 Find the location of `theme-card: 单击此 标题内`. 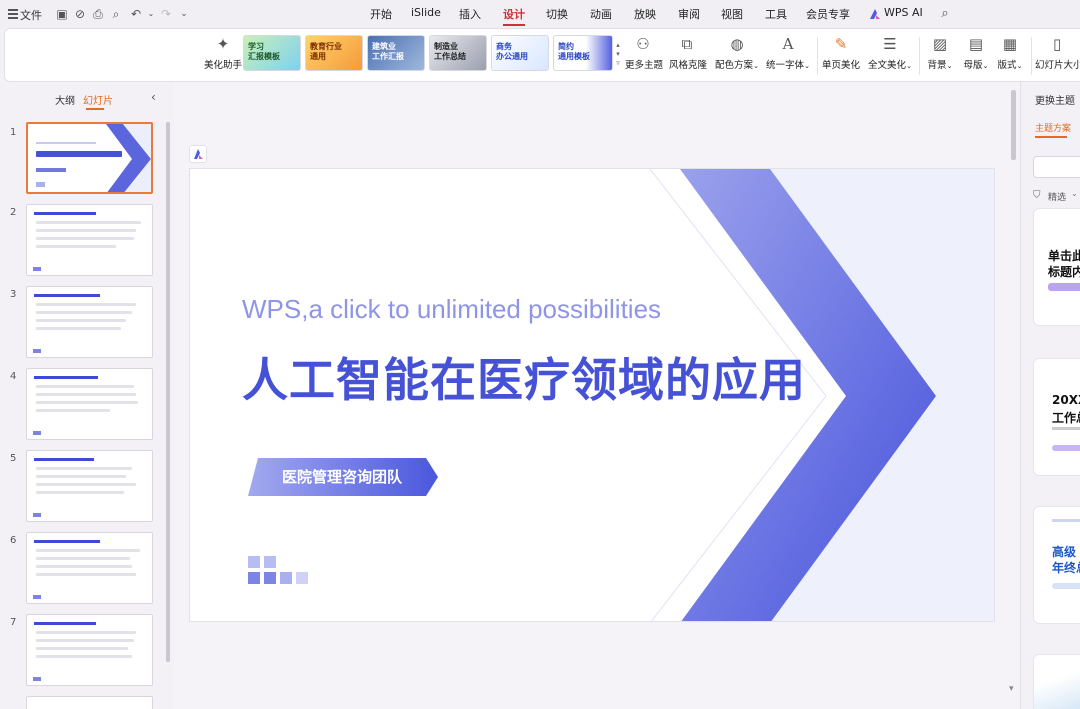

theme-card: 单击此 标题内 is located at coordinates (1056, 267).